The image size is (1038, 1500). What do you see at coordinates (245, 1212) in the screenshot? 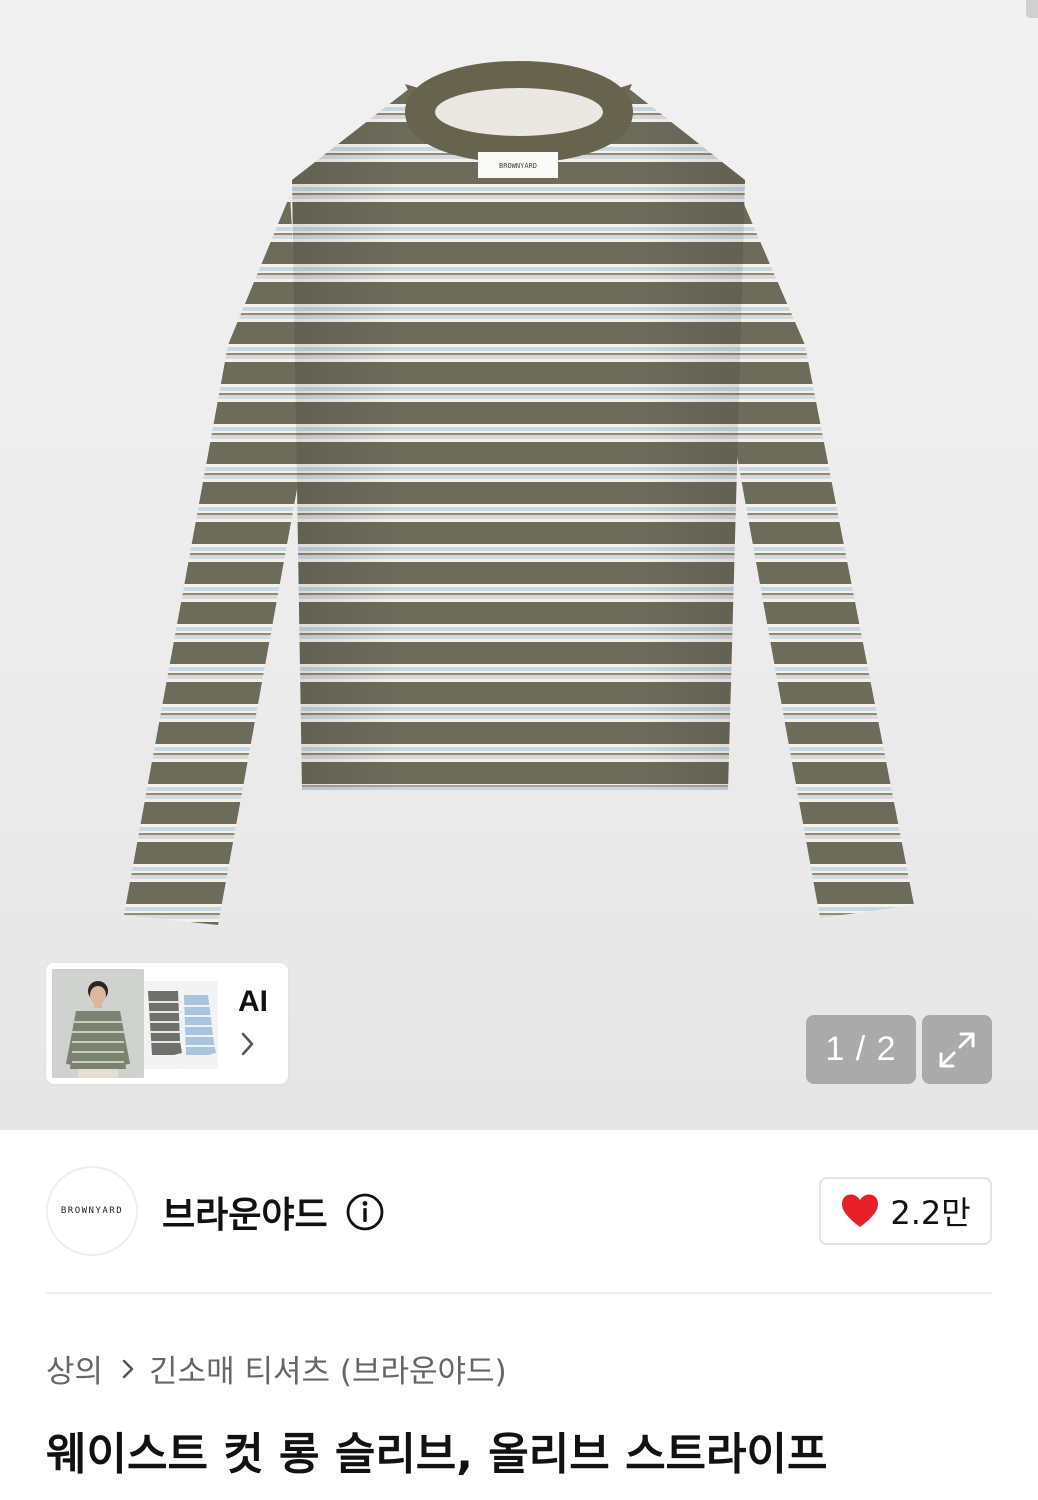
I see `brand-name: 브라운야드` at bounding box center [245, 1212].